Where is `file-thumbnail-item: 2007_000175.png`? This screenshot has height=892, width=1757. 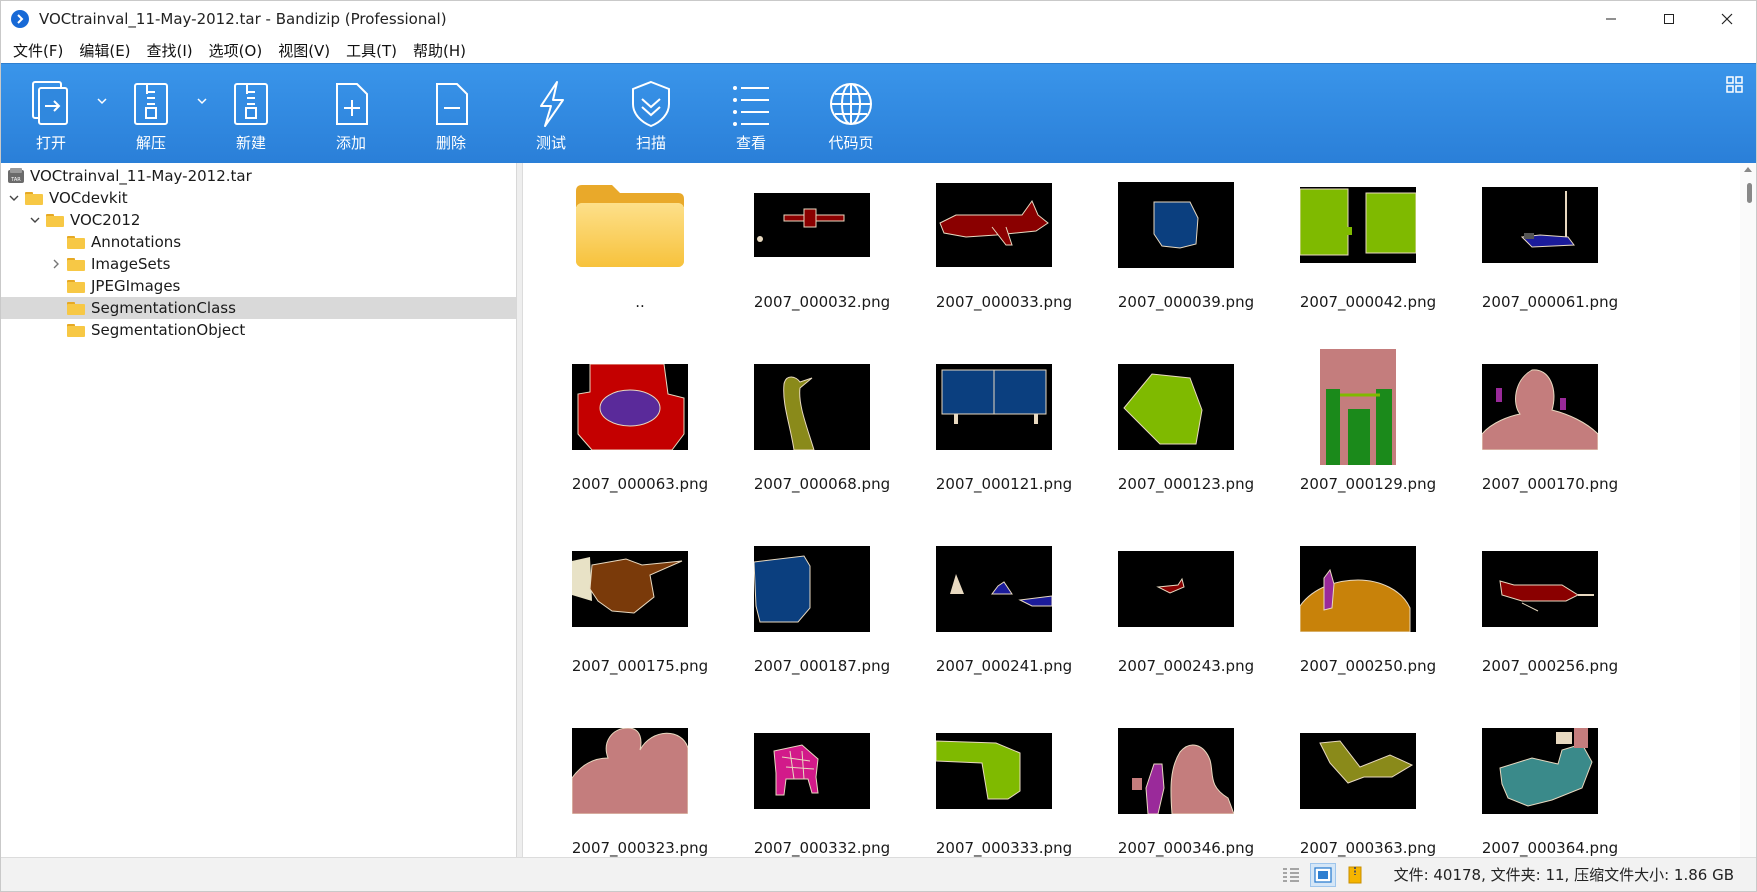
file-thumbnail-item: 2007_000175.png is located at coordinates (640, 622).